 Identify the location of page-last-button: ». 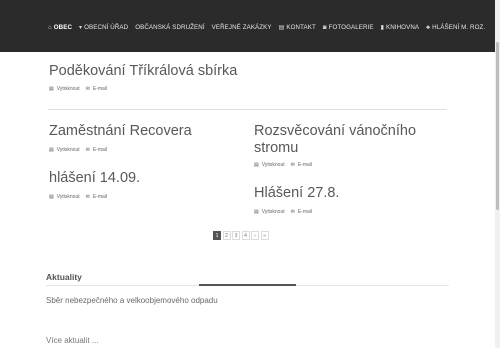
(264, 235).